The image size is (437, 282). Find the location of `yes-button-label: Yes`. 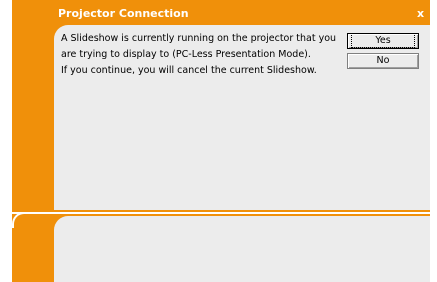

yes-button-label: Yes is located at coordinates (383, 40).